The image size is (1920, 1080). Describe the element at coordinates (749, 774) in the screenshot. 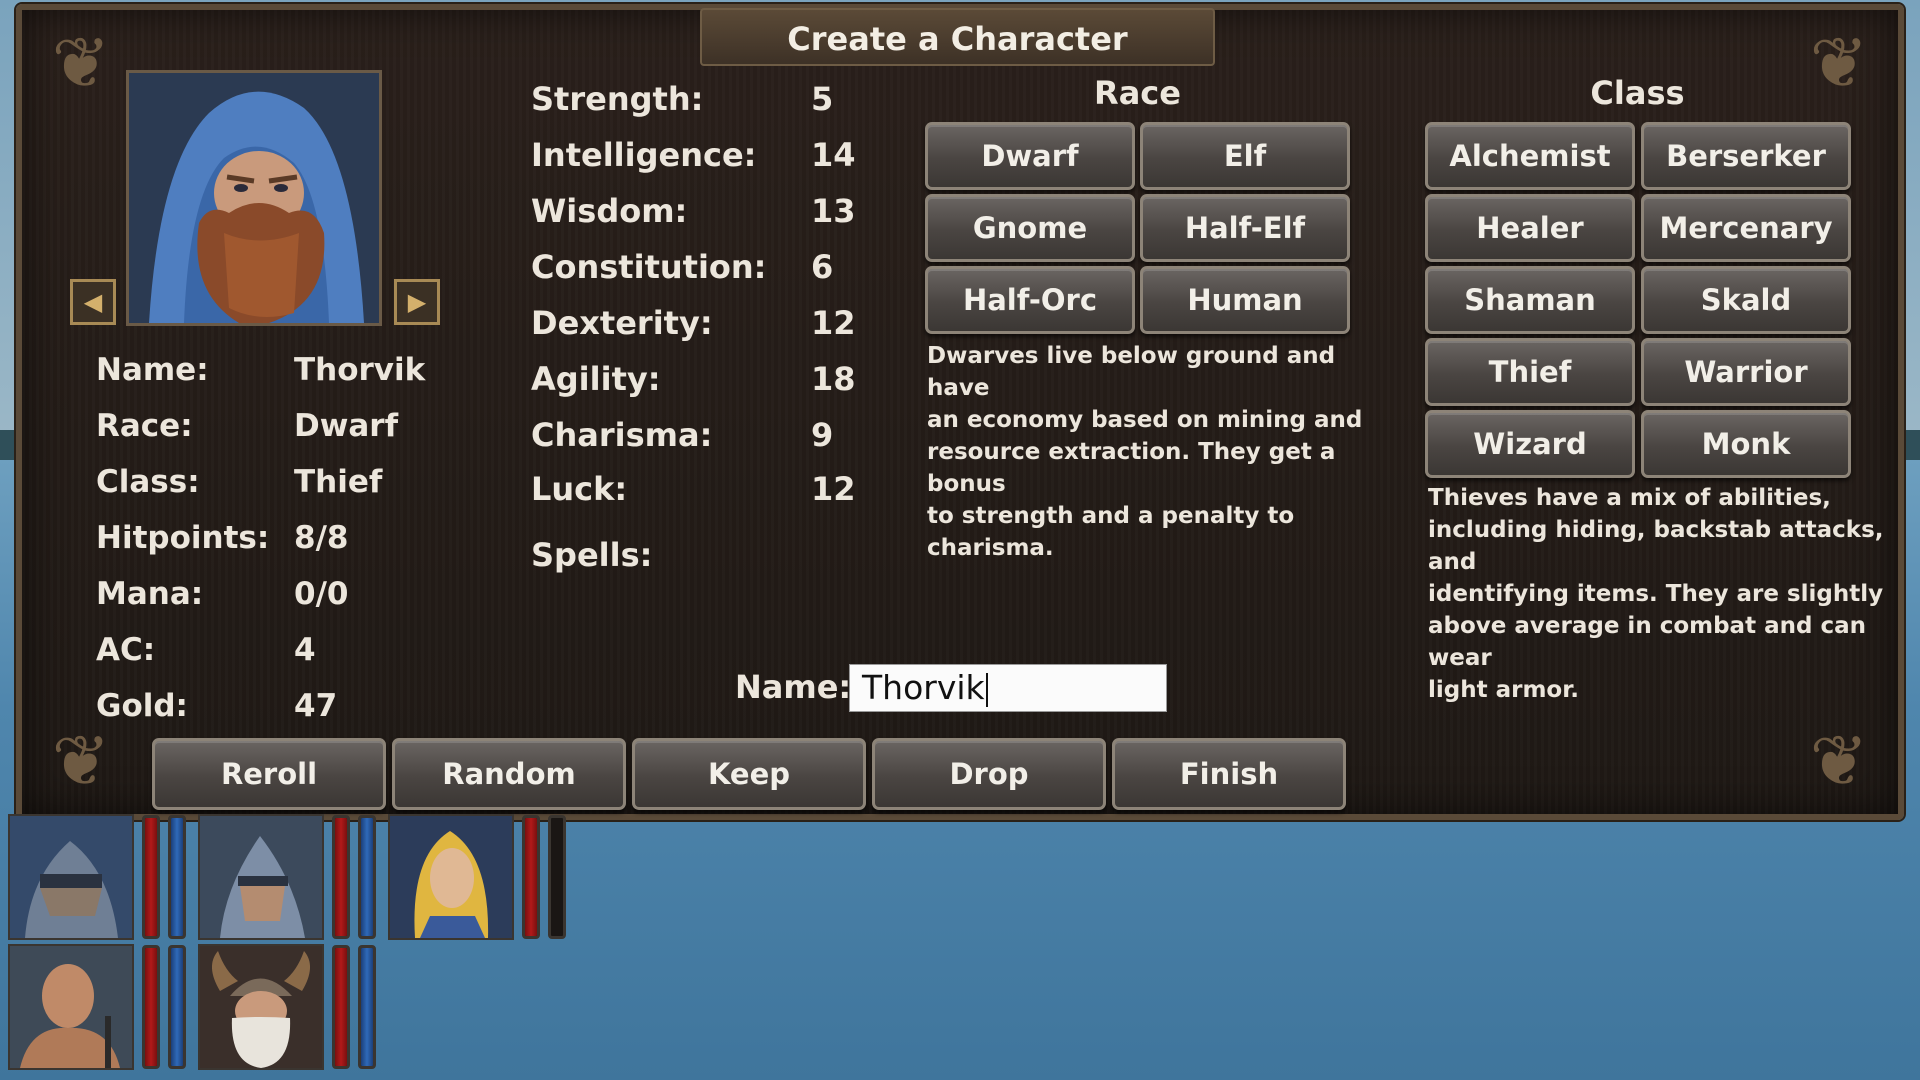

I see `keep-button: Keep` at that location.